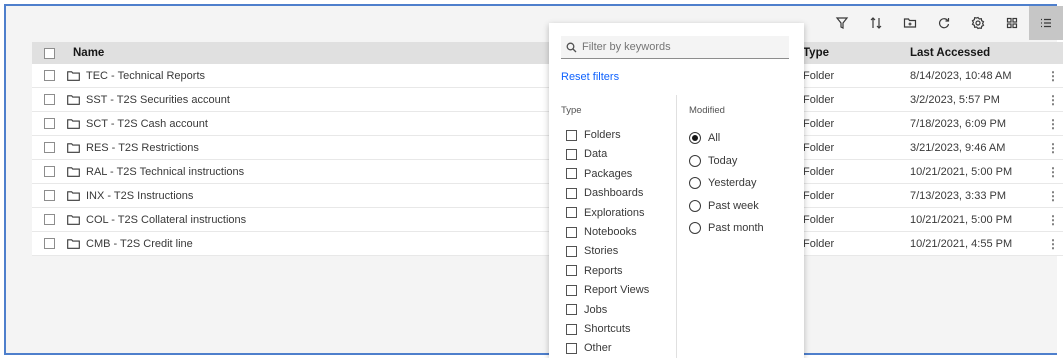 The image size is (1063, 358). I want to click on type-option: Other, so click(589, 348).